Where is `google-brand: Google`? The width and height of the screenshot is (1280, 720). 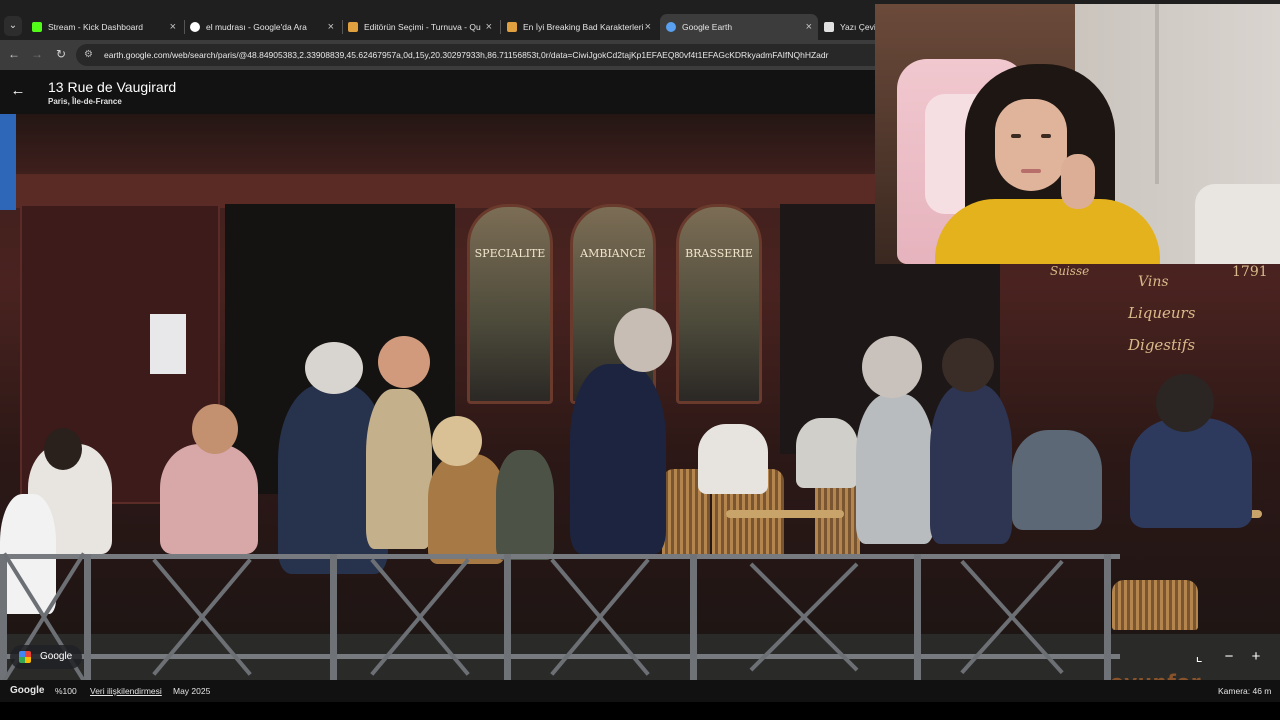
google-brand: Google is located at coordinates (27, 690).